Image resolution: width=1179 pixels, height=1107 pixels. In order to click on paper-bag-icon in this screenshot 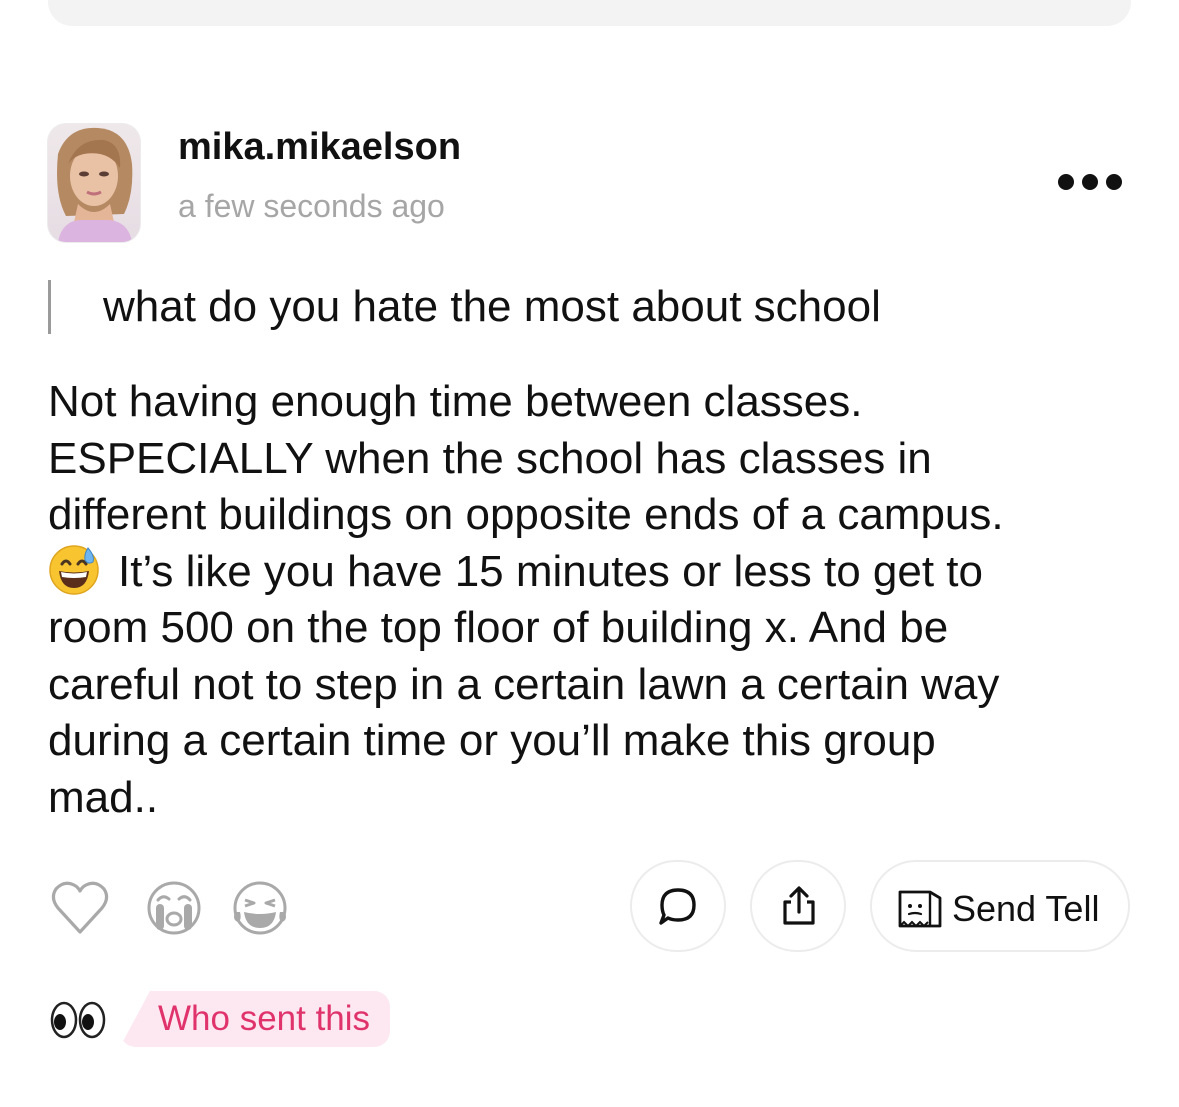, I will do `click(920, 909)`.